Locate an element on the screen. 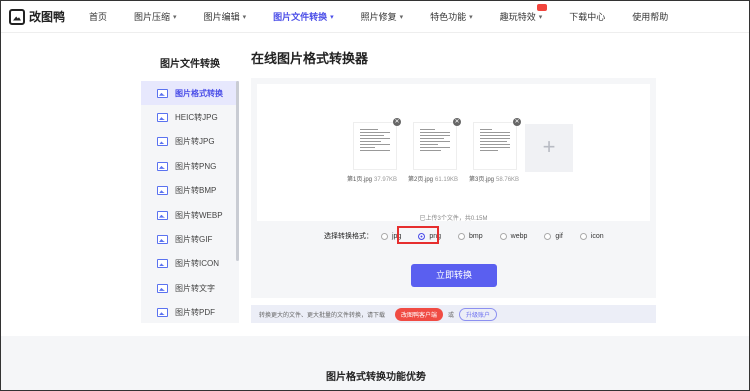  upload-summary: 已上传3个文件，共0.15M is located at coordinates (453, 219).